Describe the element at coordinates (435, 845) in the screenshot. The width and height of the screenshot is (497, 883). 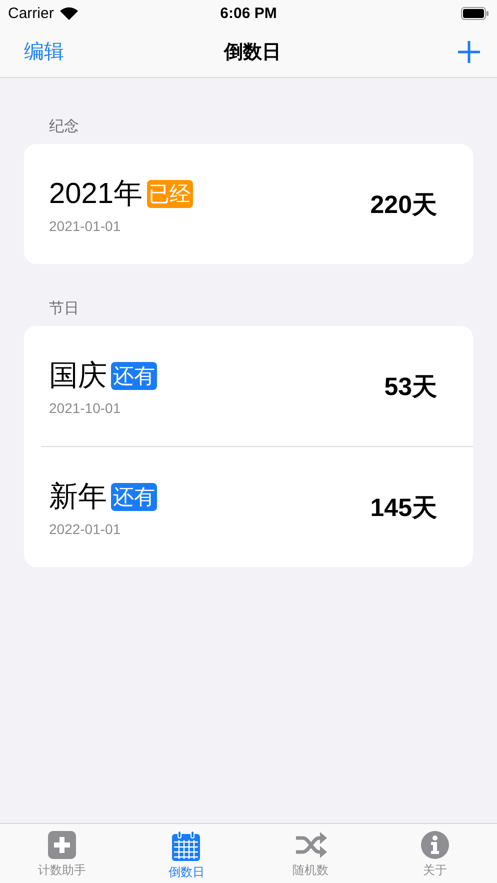
I see `info-icon` at that location.